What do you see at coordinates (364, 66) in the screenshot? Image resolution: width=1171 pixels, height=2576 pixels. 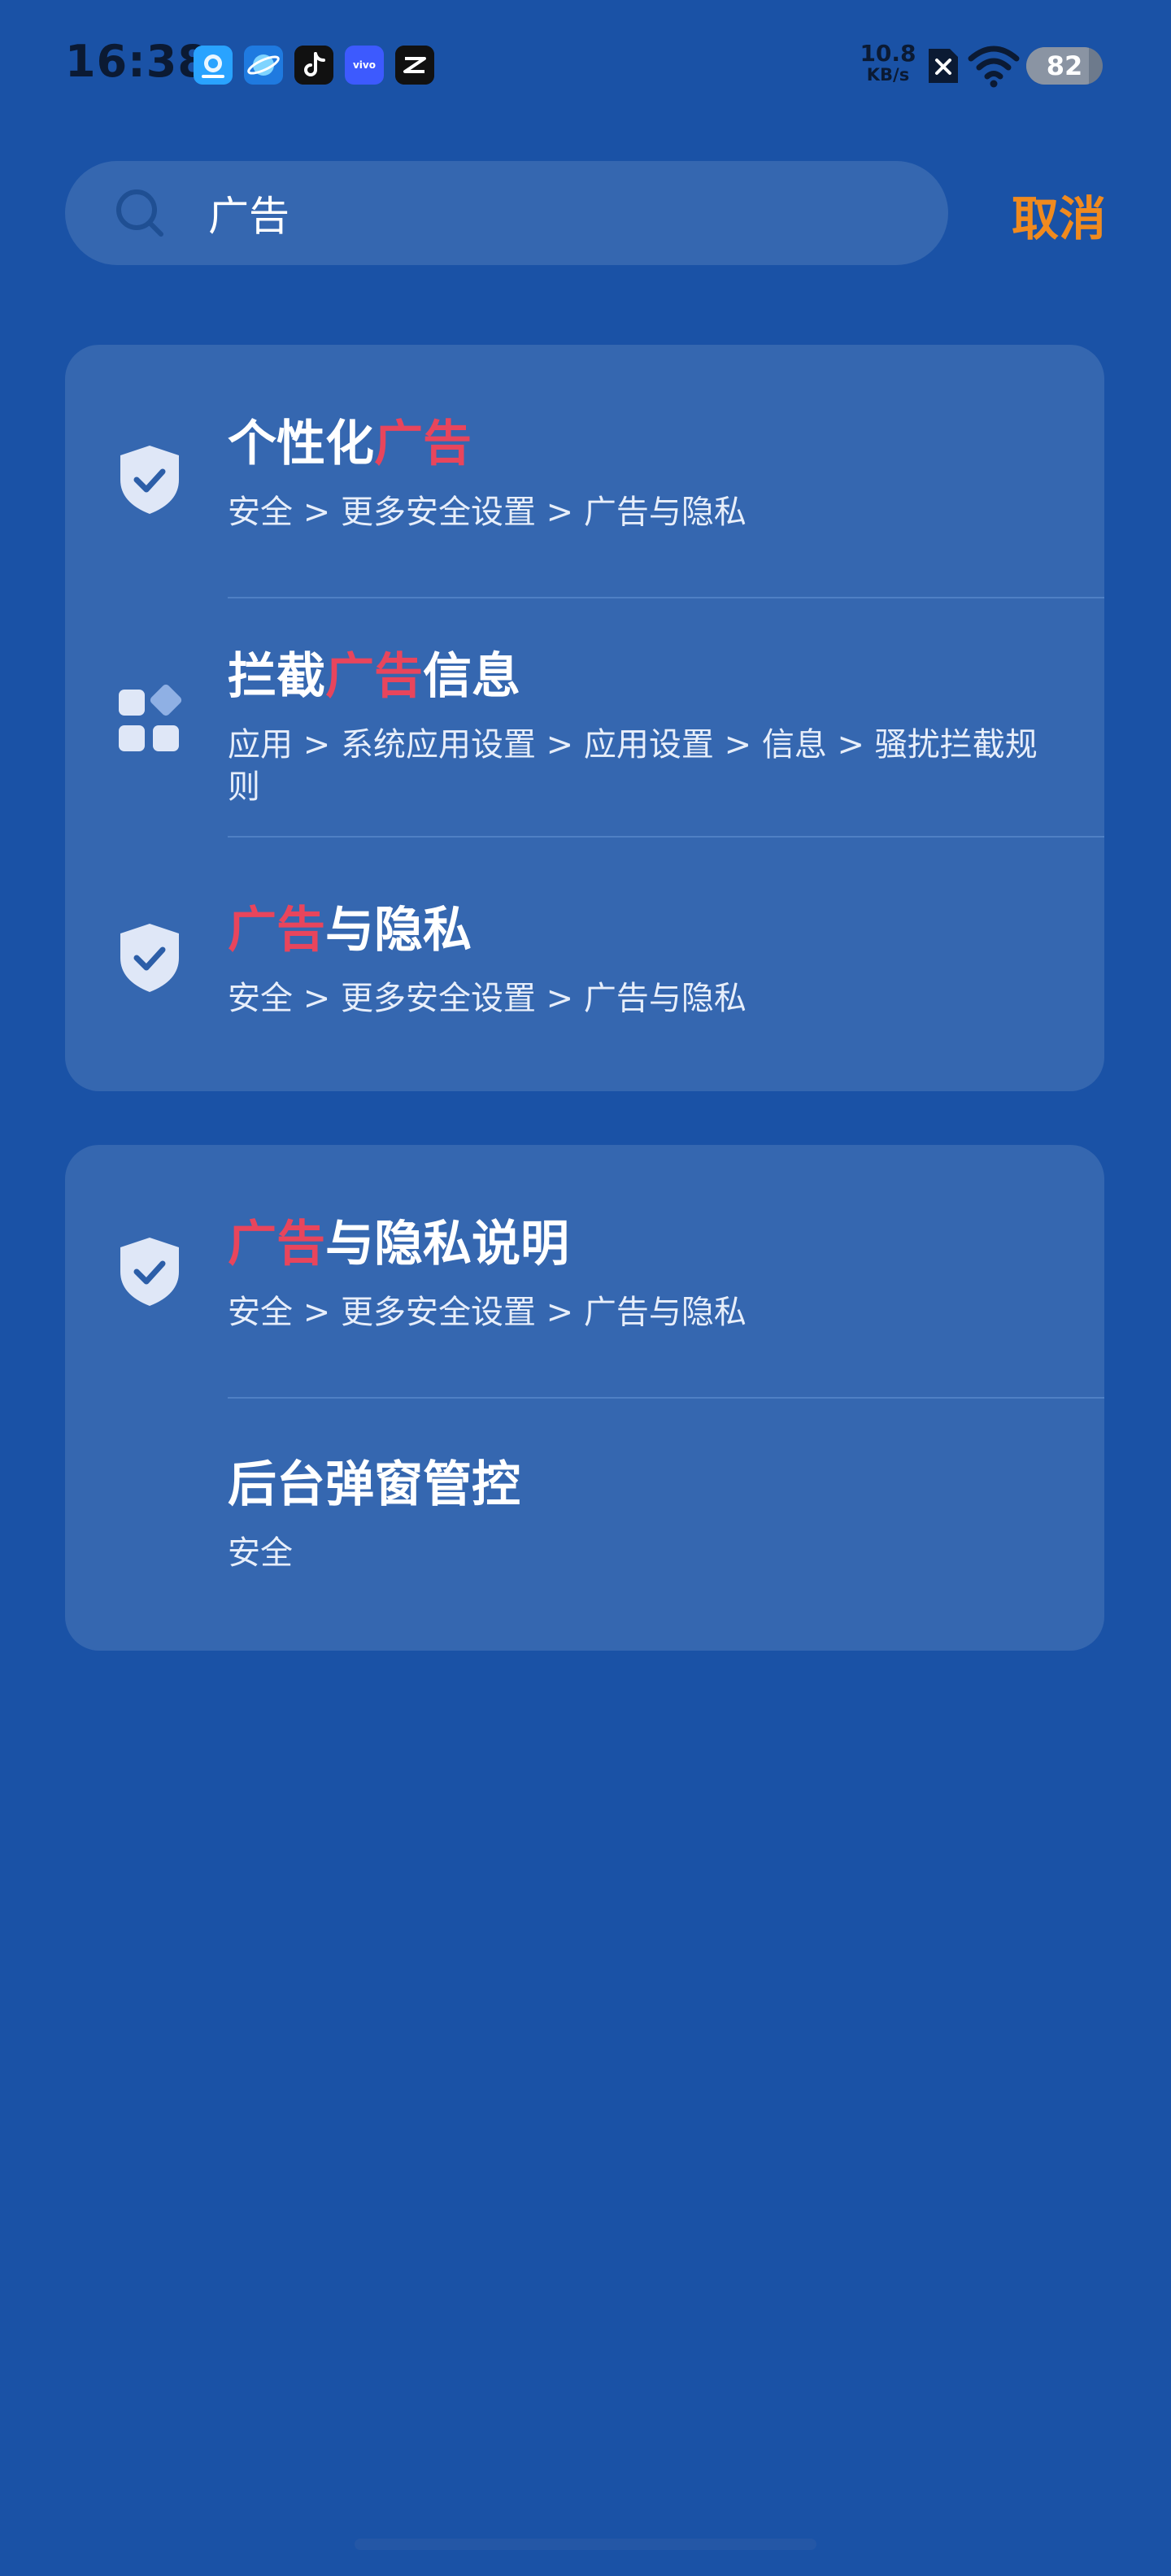 I see `vivo-app-icon: vivo` at bounding box center [364, 66].